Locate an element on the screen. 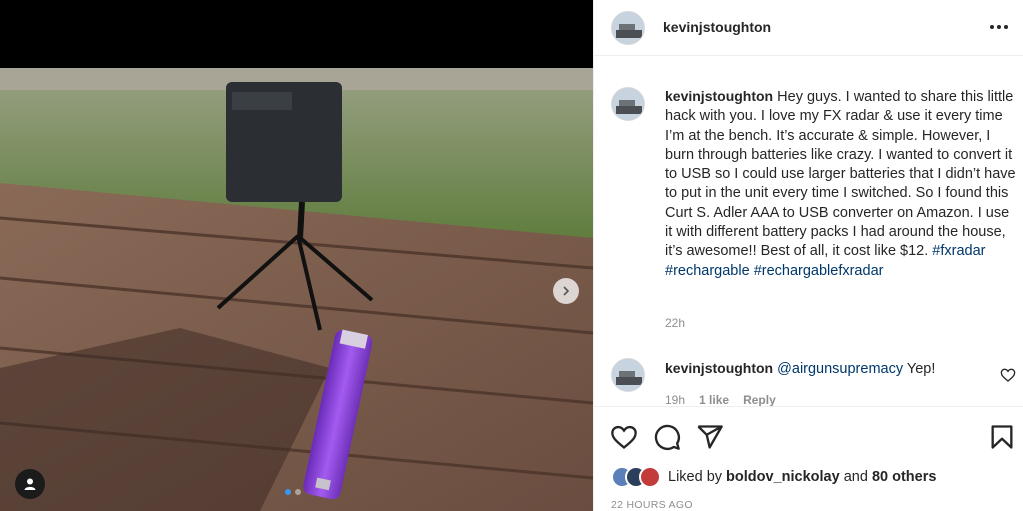 The width and height of the screenshot is (1023, 511). hashtag-link: #rechargable is located at coordinates (707, 271).